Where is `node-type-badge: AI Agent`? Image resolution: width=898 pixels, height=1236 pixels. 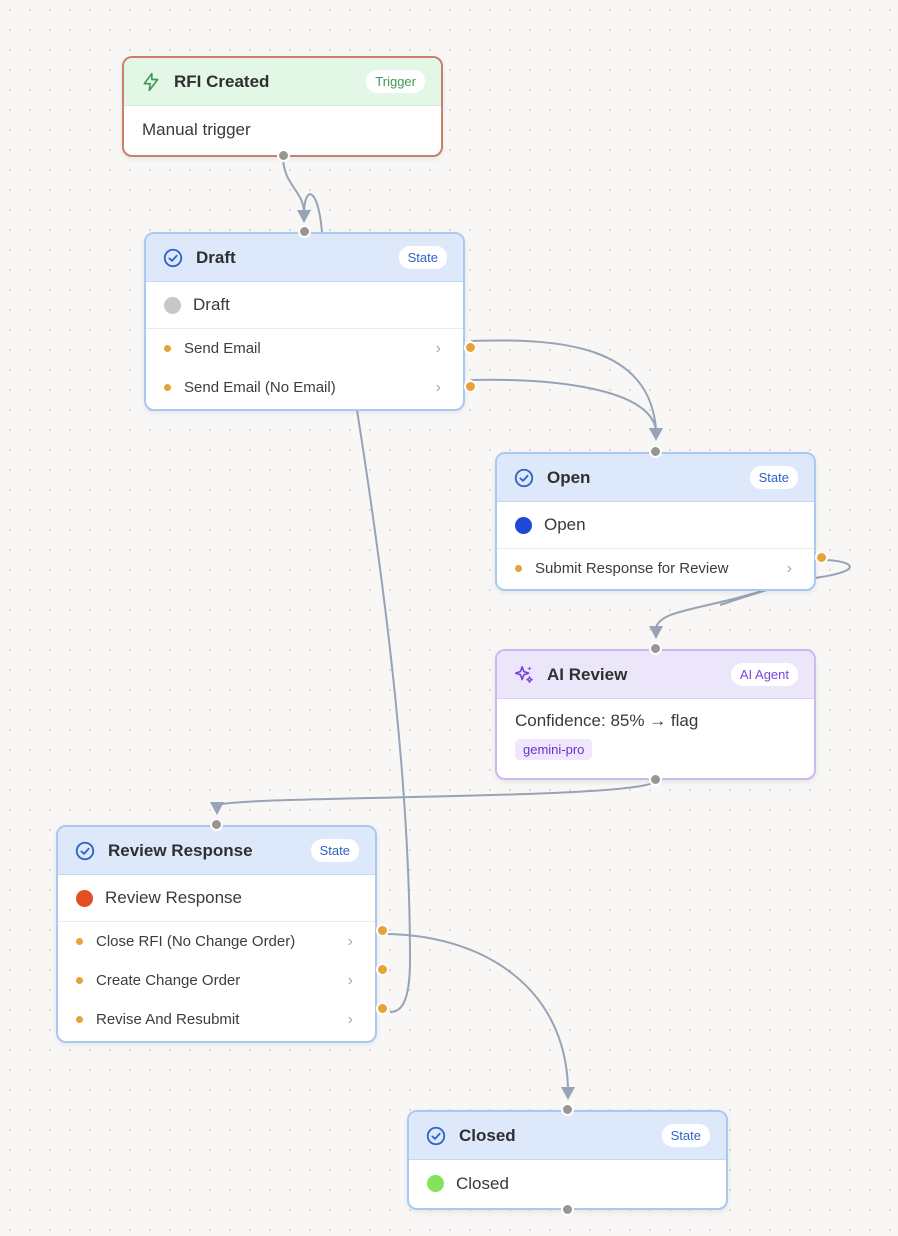
node-type-badge: AI Agent is located at coordinates (764, 674).